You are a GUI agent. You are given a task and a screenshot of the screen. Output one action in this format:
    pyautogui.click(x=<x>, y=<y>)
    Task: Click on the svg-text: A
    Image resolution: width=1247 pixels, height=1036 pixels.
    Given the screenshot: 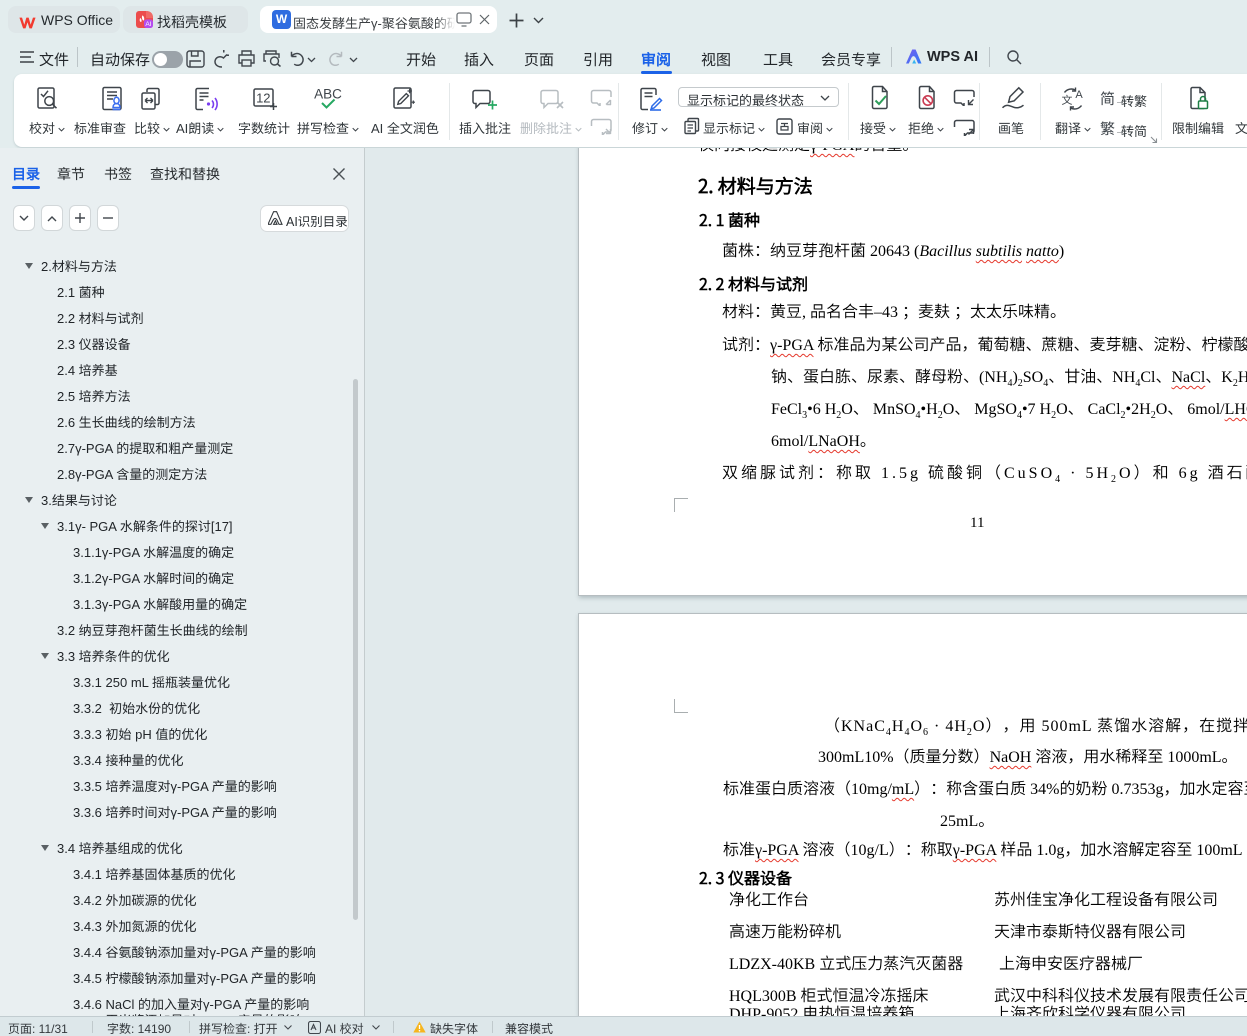 What is the action you would take?
    pyautogui.click(x=1079, y=95)
    